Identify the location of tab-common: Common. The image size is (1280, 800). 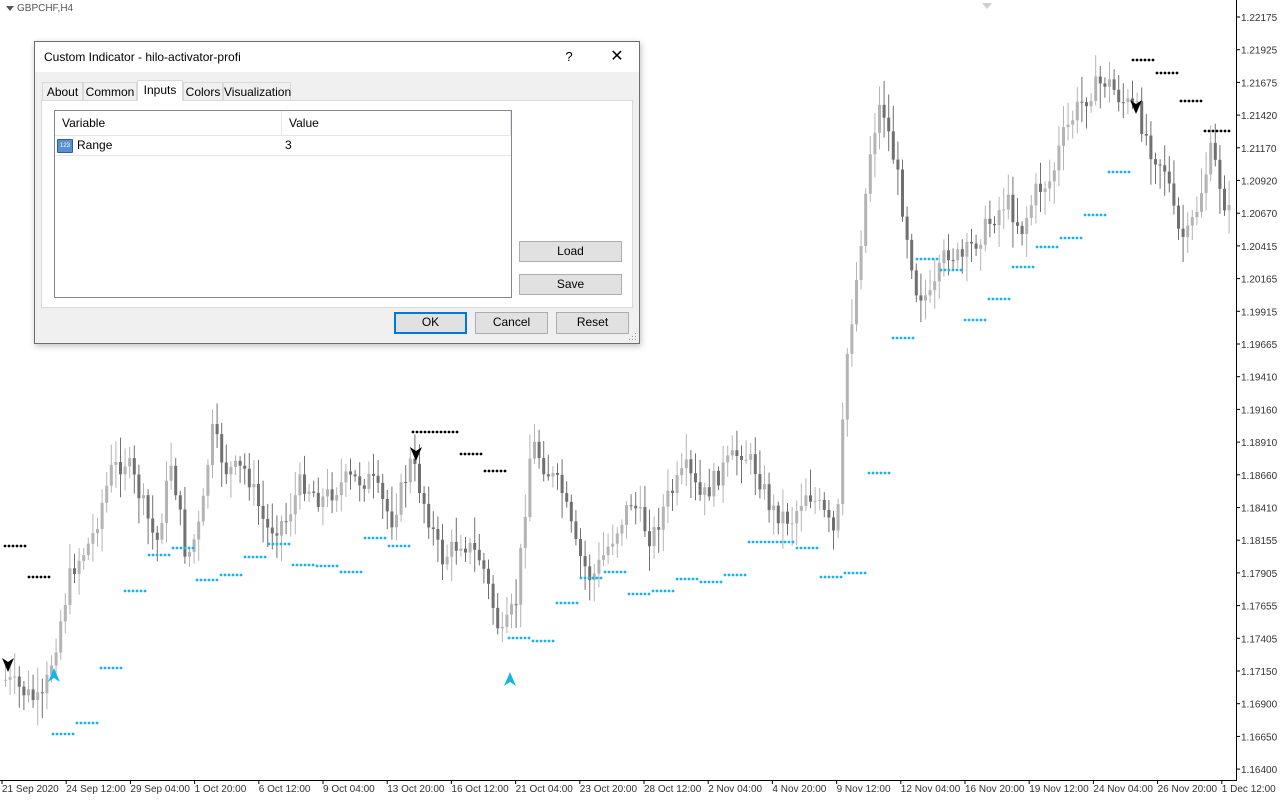
(110, 91).